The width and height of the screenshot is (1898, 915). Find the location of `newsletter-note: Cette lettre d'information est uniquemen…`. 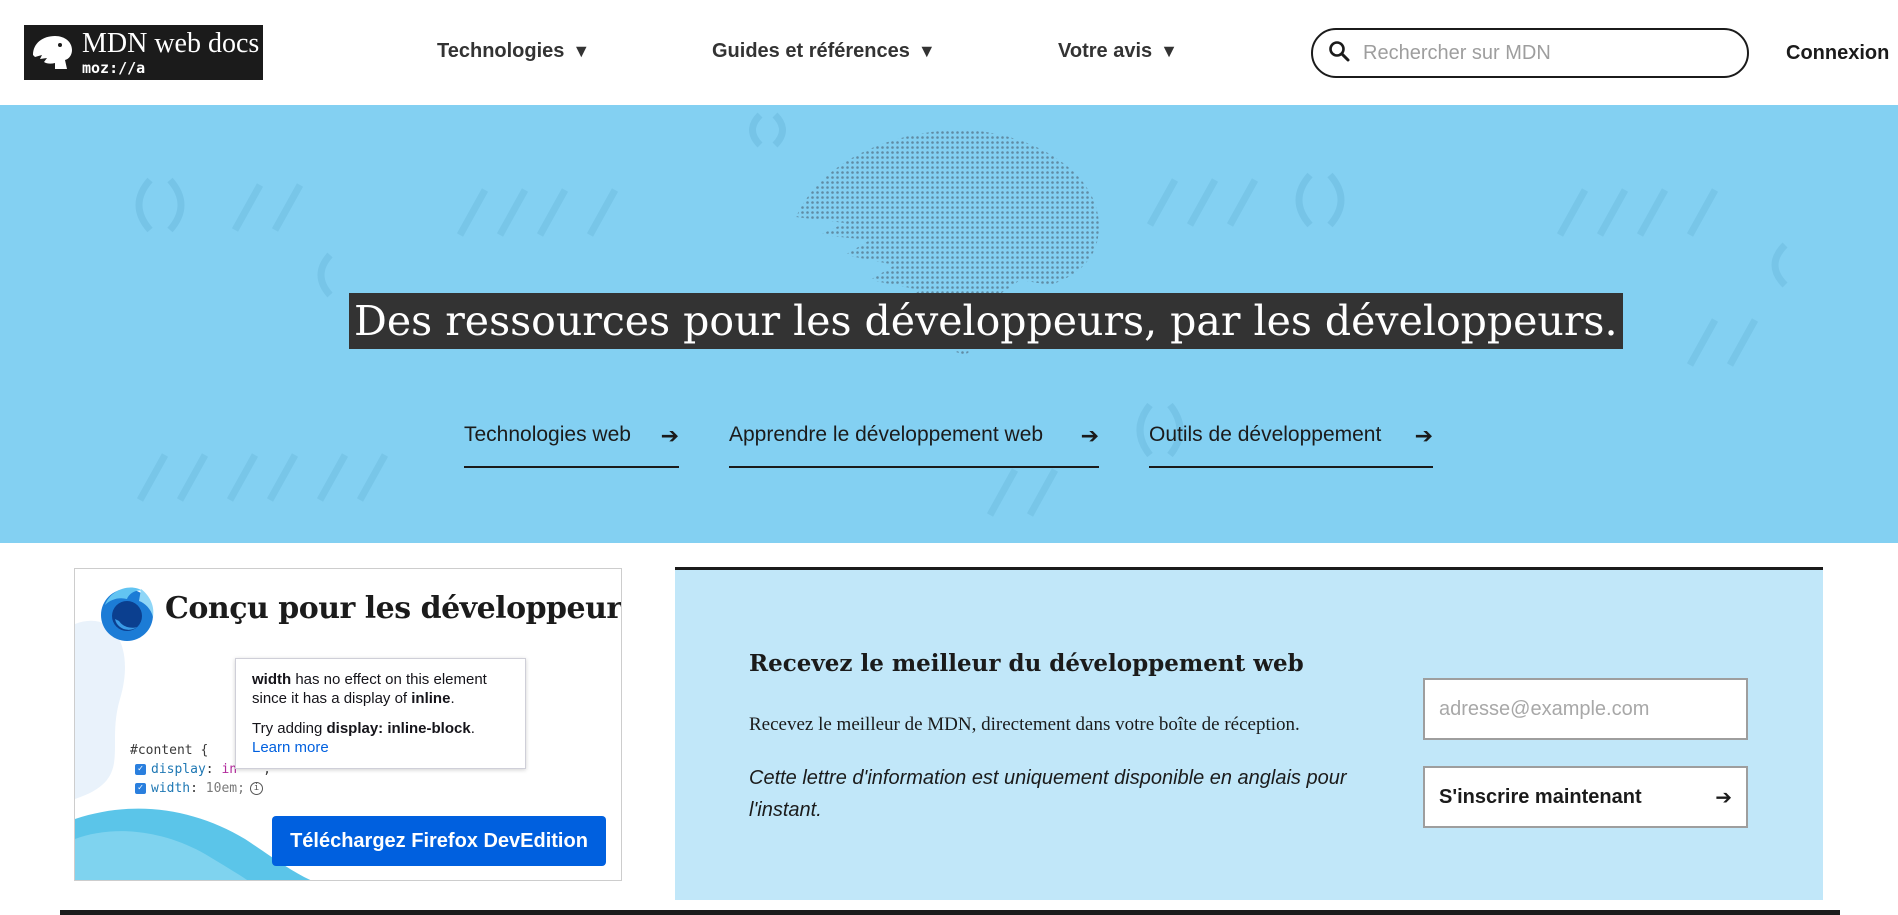

newsletter-note: Cette lettre d'information est uniquemen… is located at coordinates (1048, 794).